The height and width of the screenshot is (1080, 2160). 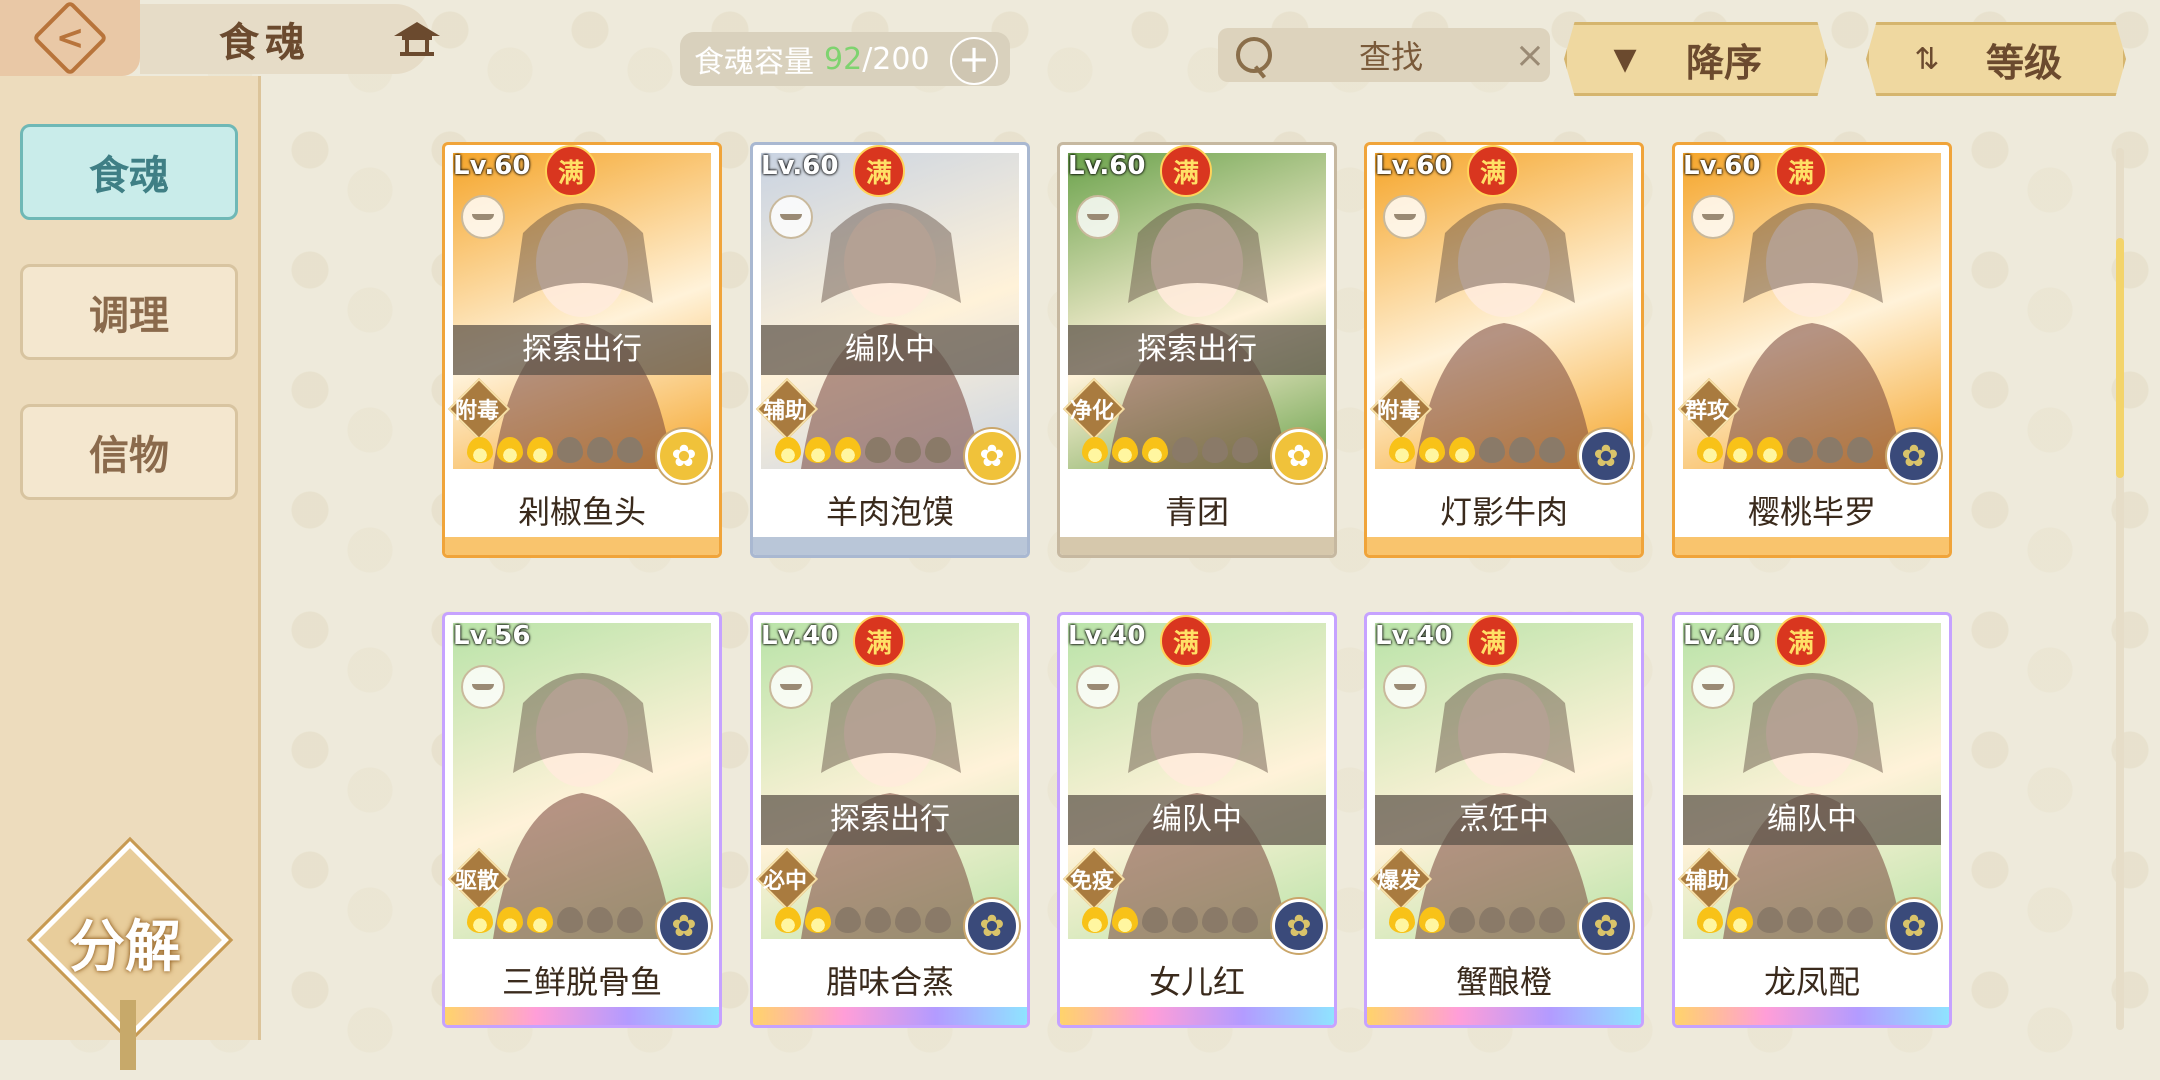 I want to click on character-name: 青团, so click(x=1196, y=512).